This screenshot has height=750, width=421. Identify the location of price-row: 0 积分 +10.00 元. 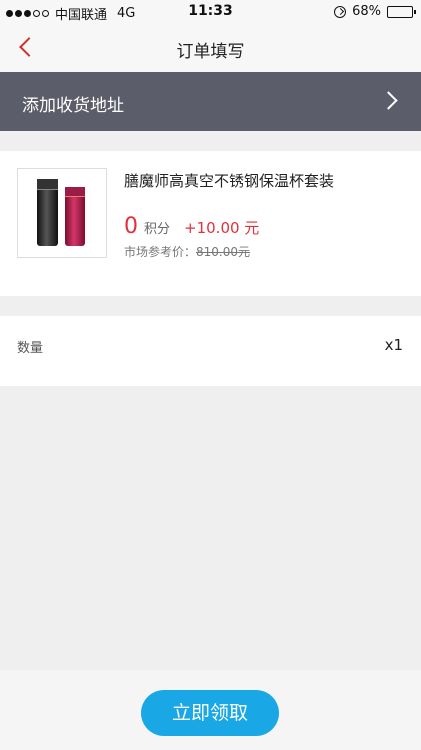
(191, 226).